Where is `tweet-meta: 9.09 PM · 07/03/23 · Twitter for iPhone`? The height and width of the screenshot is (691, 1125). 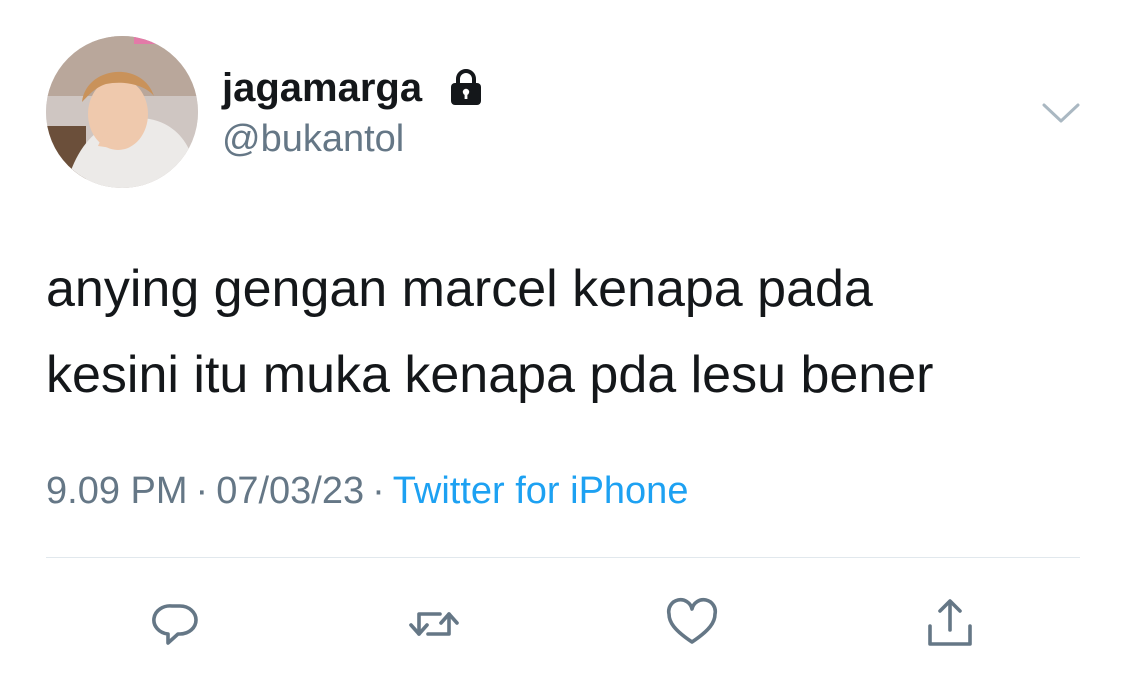
tweet-meta: 9.09 PM · 07/03/23 · Twitter for iPhone is located at coordinates (367, 491).